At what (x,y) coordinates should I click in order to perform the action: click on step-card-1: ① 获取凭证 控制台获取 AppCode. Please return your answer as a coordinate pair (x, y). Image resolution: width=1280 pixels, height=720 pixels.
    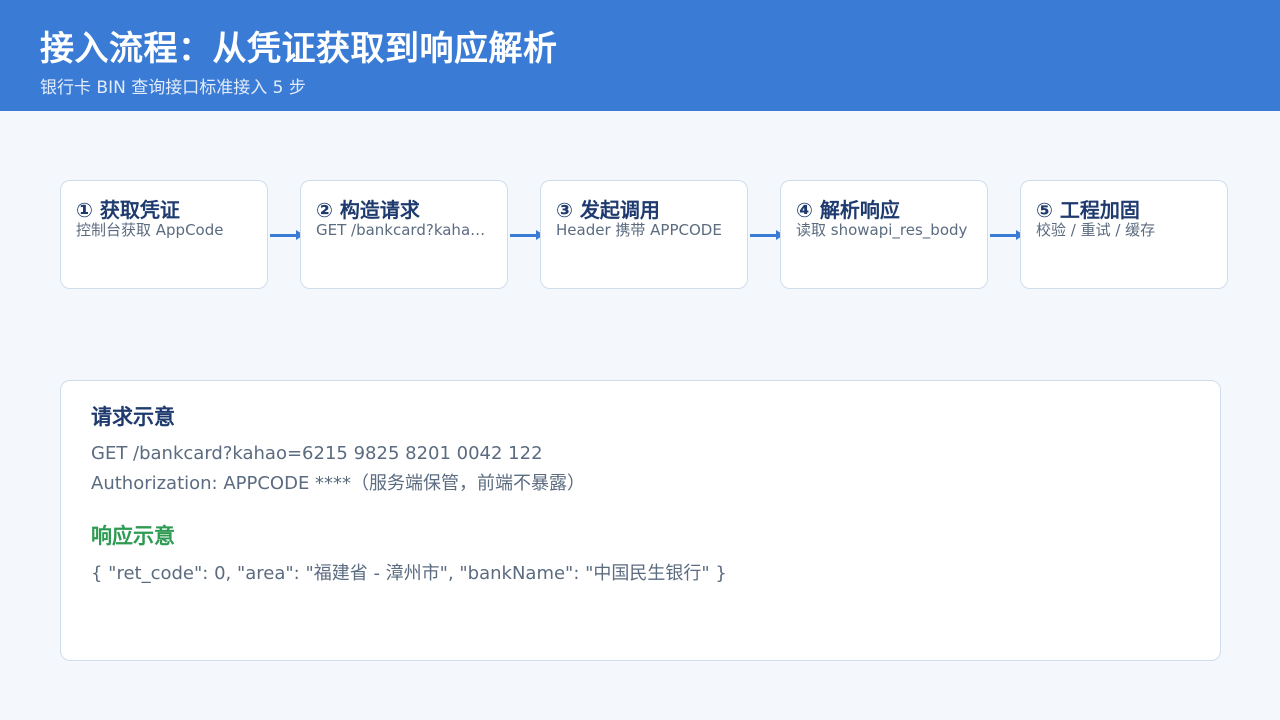
    Looking at the image, I should click on (164, 234).